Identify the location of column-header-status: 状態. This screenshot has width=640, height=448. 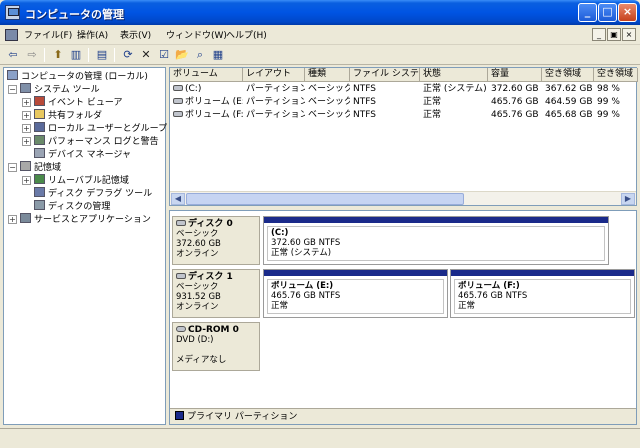
(454, 75).